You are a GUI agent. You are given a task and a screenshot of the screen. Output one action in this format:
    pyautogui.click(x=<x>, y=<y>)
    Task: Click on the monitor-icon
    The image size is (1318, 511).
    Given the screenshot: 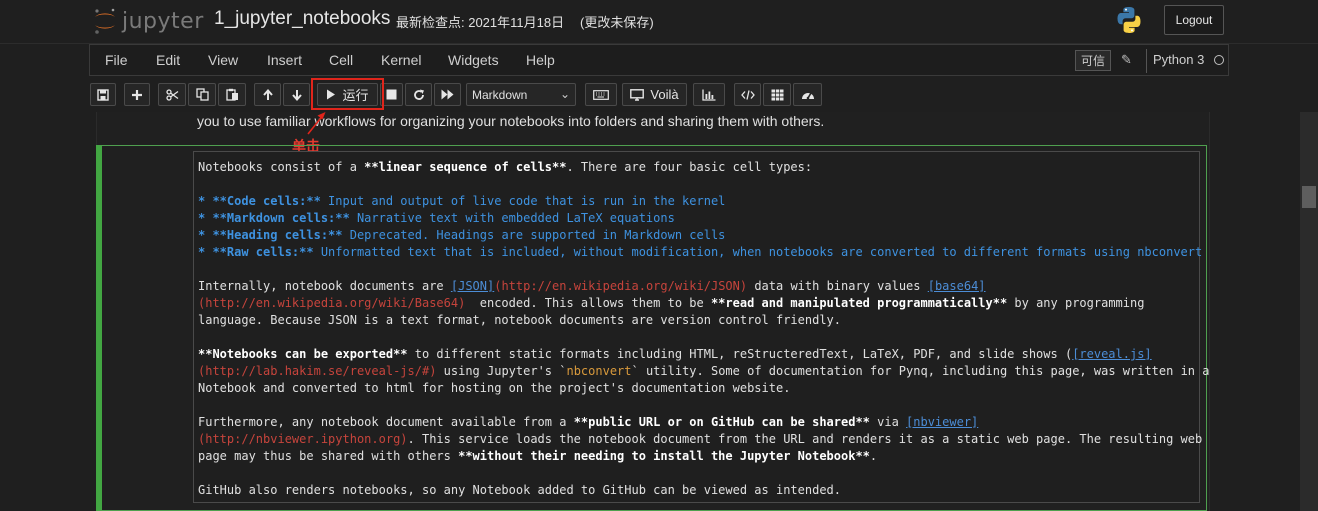 What is the action you would take?
    pyautogui.click(x=637, y=94)
    